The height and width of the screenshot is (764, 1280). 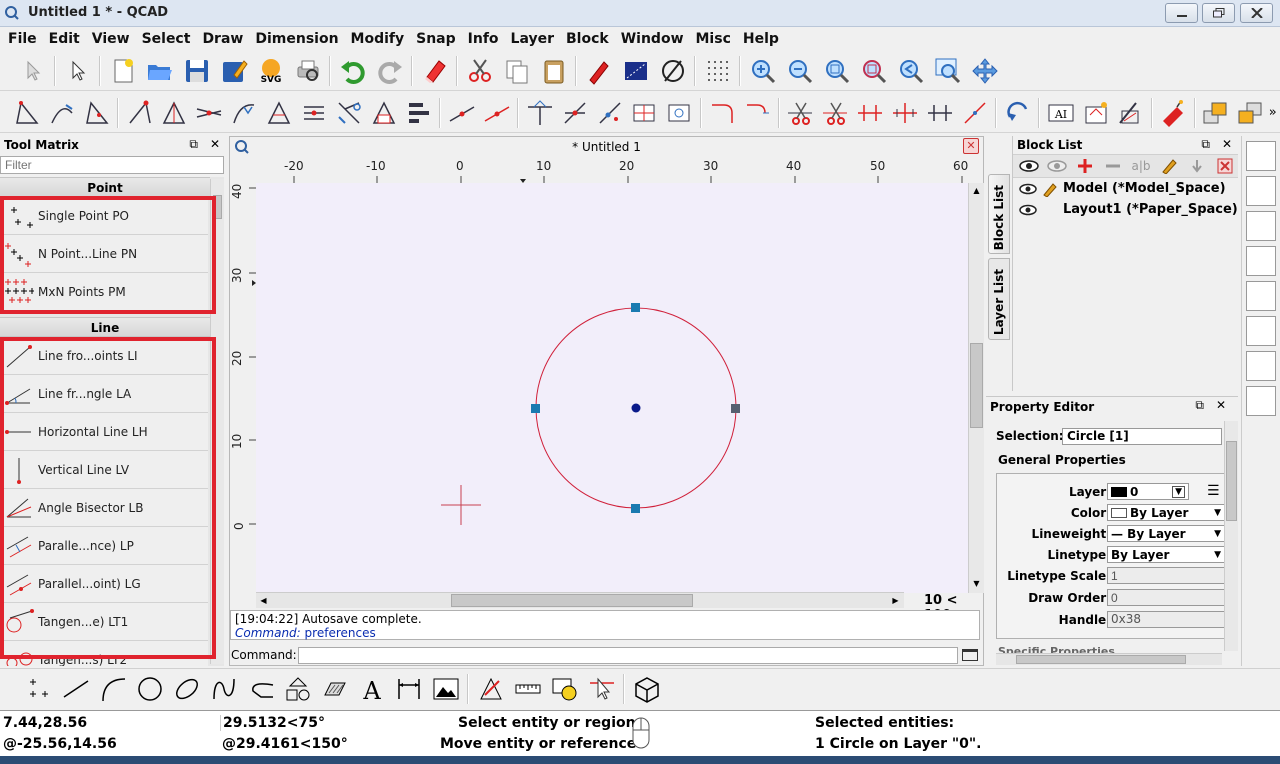 What do you see at coordinates (27, 113) in the screenshot?
I see `snap-tool-1-button` at bounding box center [27, 113].